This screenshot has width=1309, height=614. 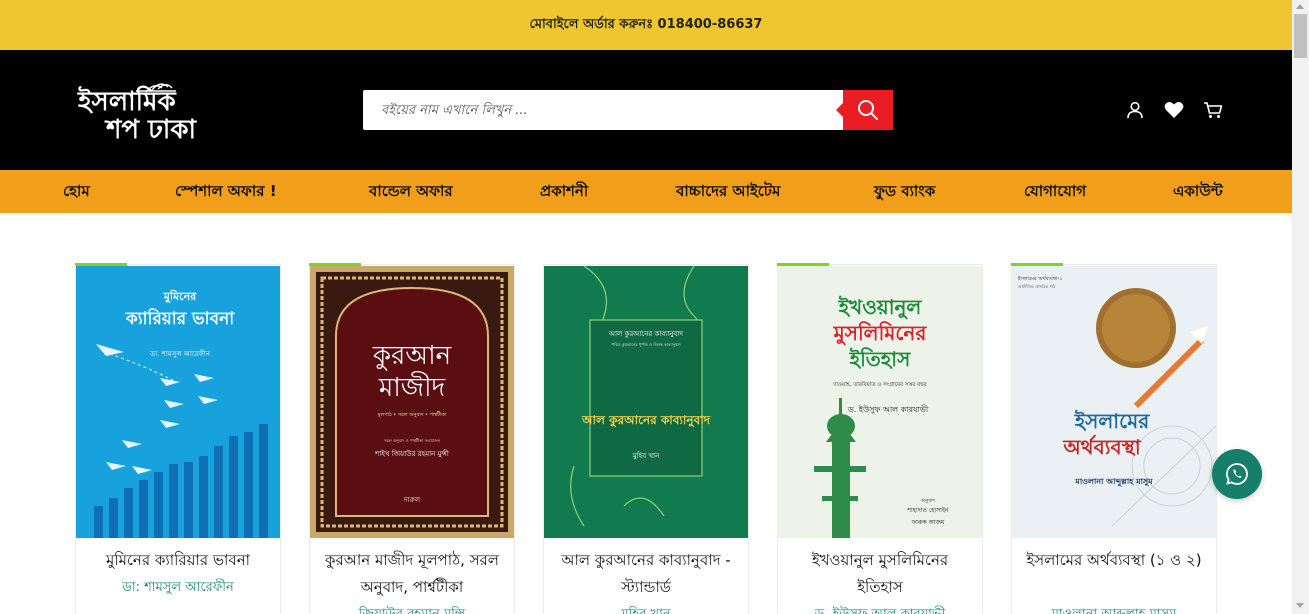 I want to click on cart-button, so click(x=1213, y=110).